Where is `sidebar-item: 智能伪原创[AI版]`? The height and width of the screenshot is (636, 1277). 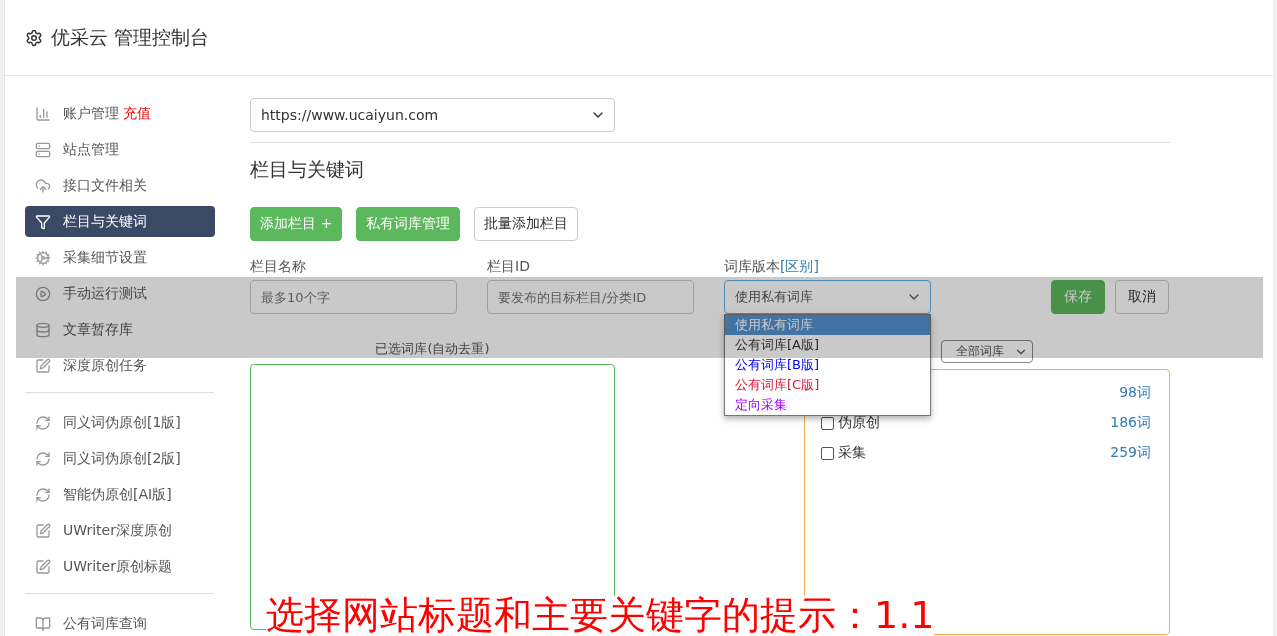 sidebar-item: 智能伪原创[AI版] is located at coordinates (120, 494).